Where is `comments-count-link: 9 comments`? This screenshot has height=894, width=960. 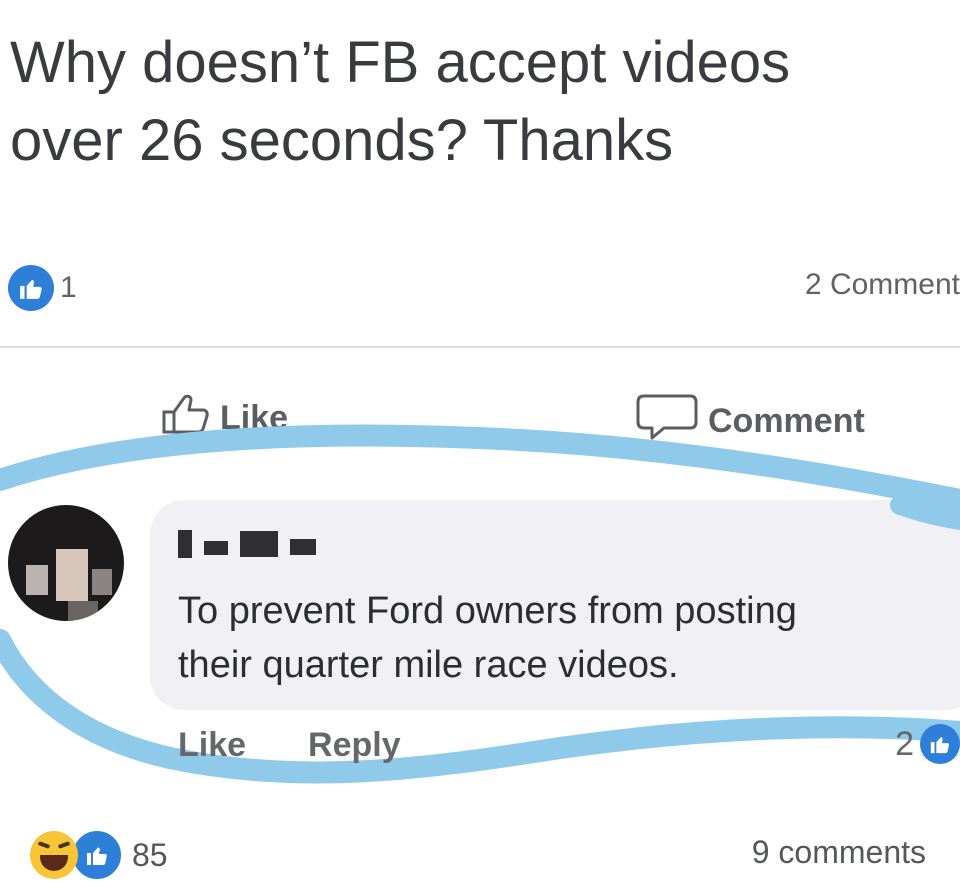 comments-count-link: 9 comments is located at coordinates (839, 852).